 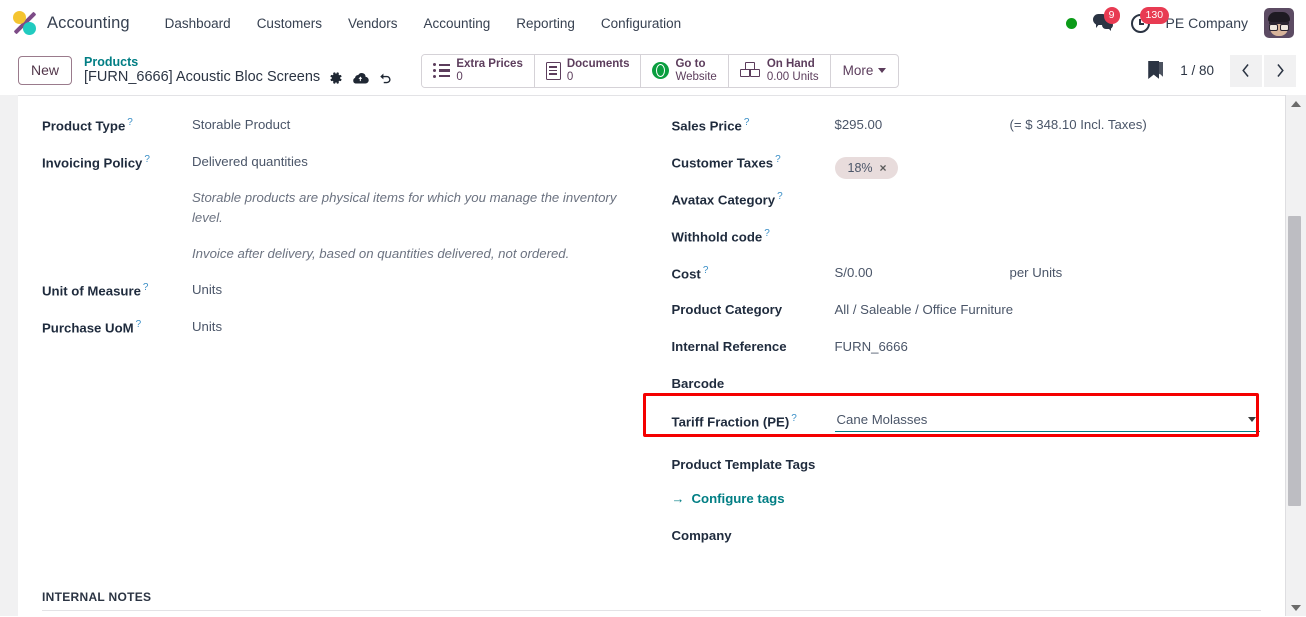 I want to click on activities-button: 130, so click(x=1150, y=19).